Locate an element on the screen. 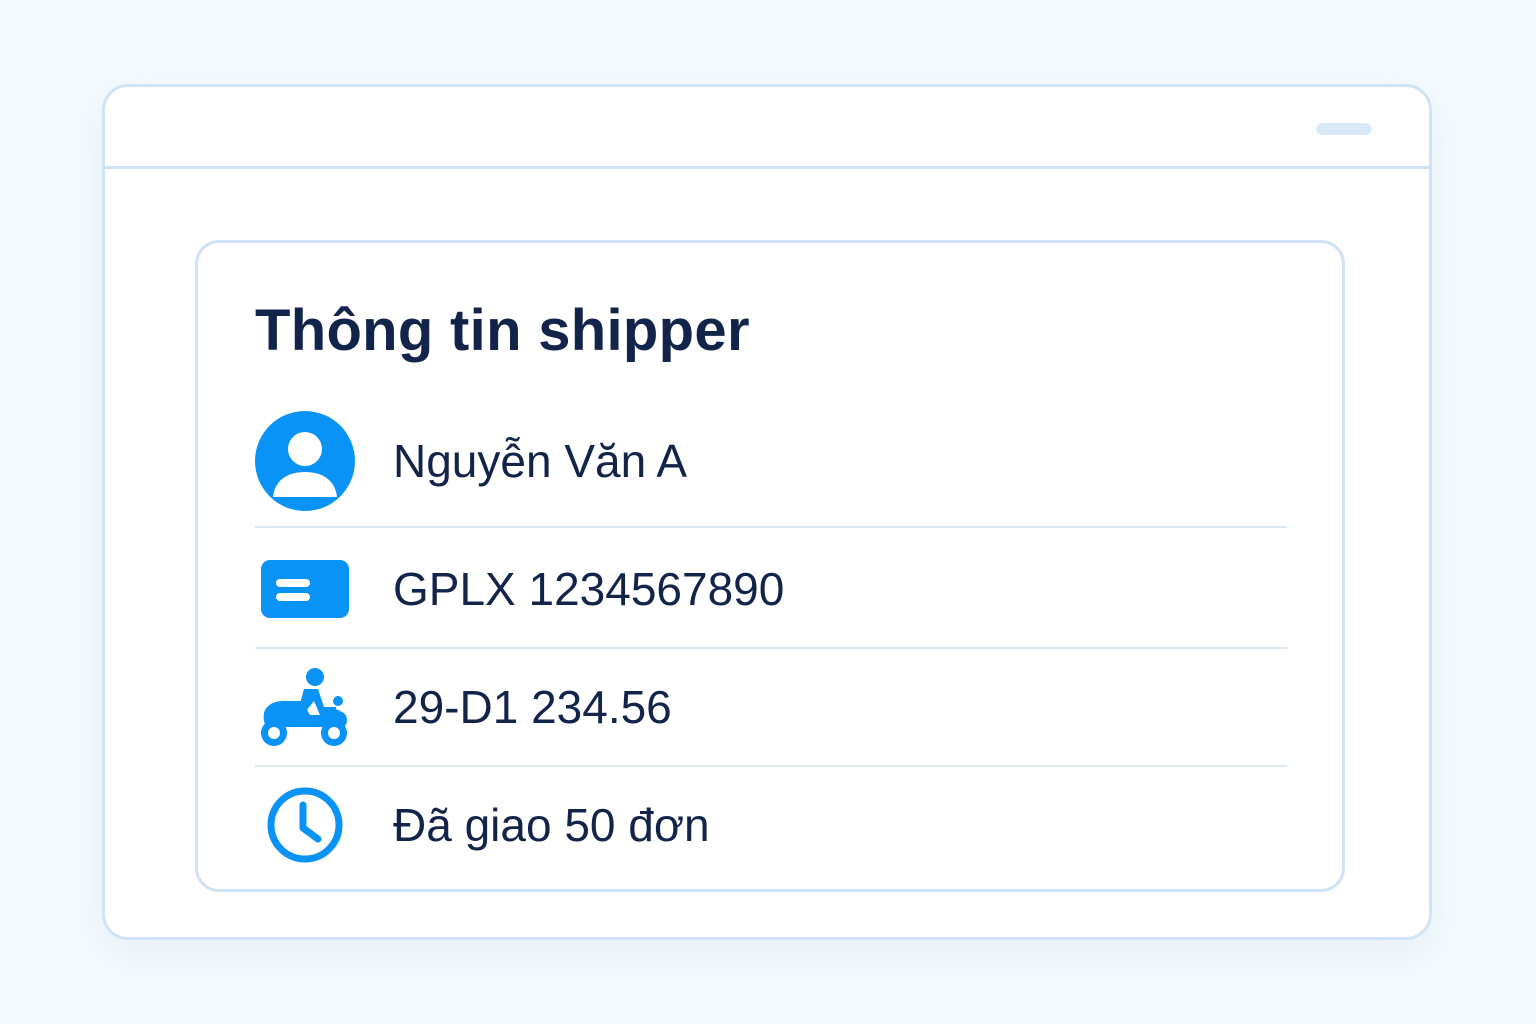  delivered-orders-count: Đã giao 50 đơn is located at coordinates (551, 825).